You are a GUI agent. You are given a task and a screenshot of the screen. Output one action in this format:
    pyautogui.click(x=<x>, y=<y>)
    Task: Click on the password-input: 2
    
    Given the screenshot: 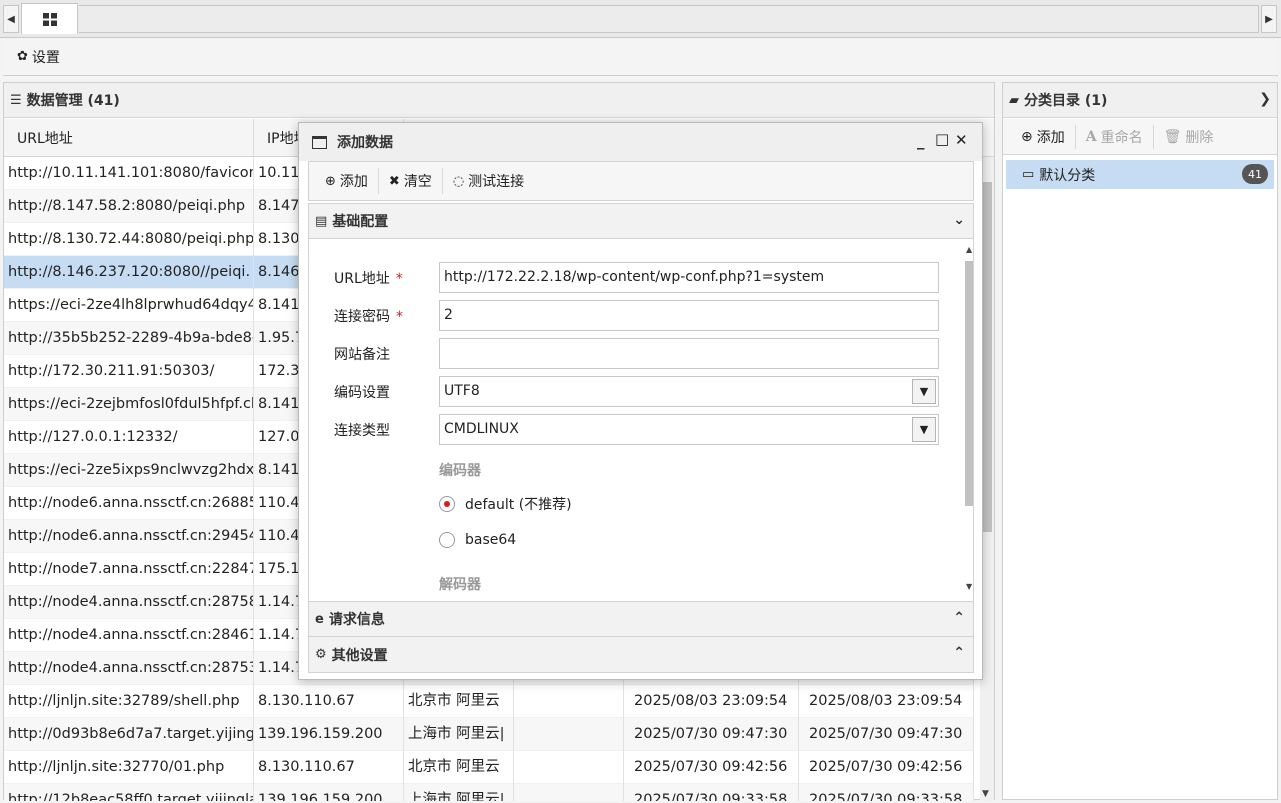 What is the action you would take?
    pyautogui.click(x=689, y=315)
    